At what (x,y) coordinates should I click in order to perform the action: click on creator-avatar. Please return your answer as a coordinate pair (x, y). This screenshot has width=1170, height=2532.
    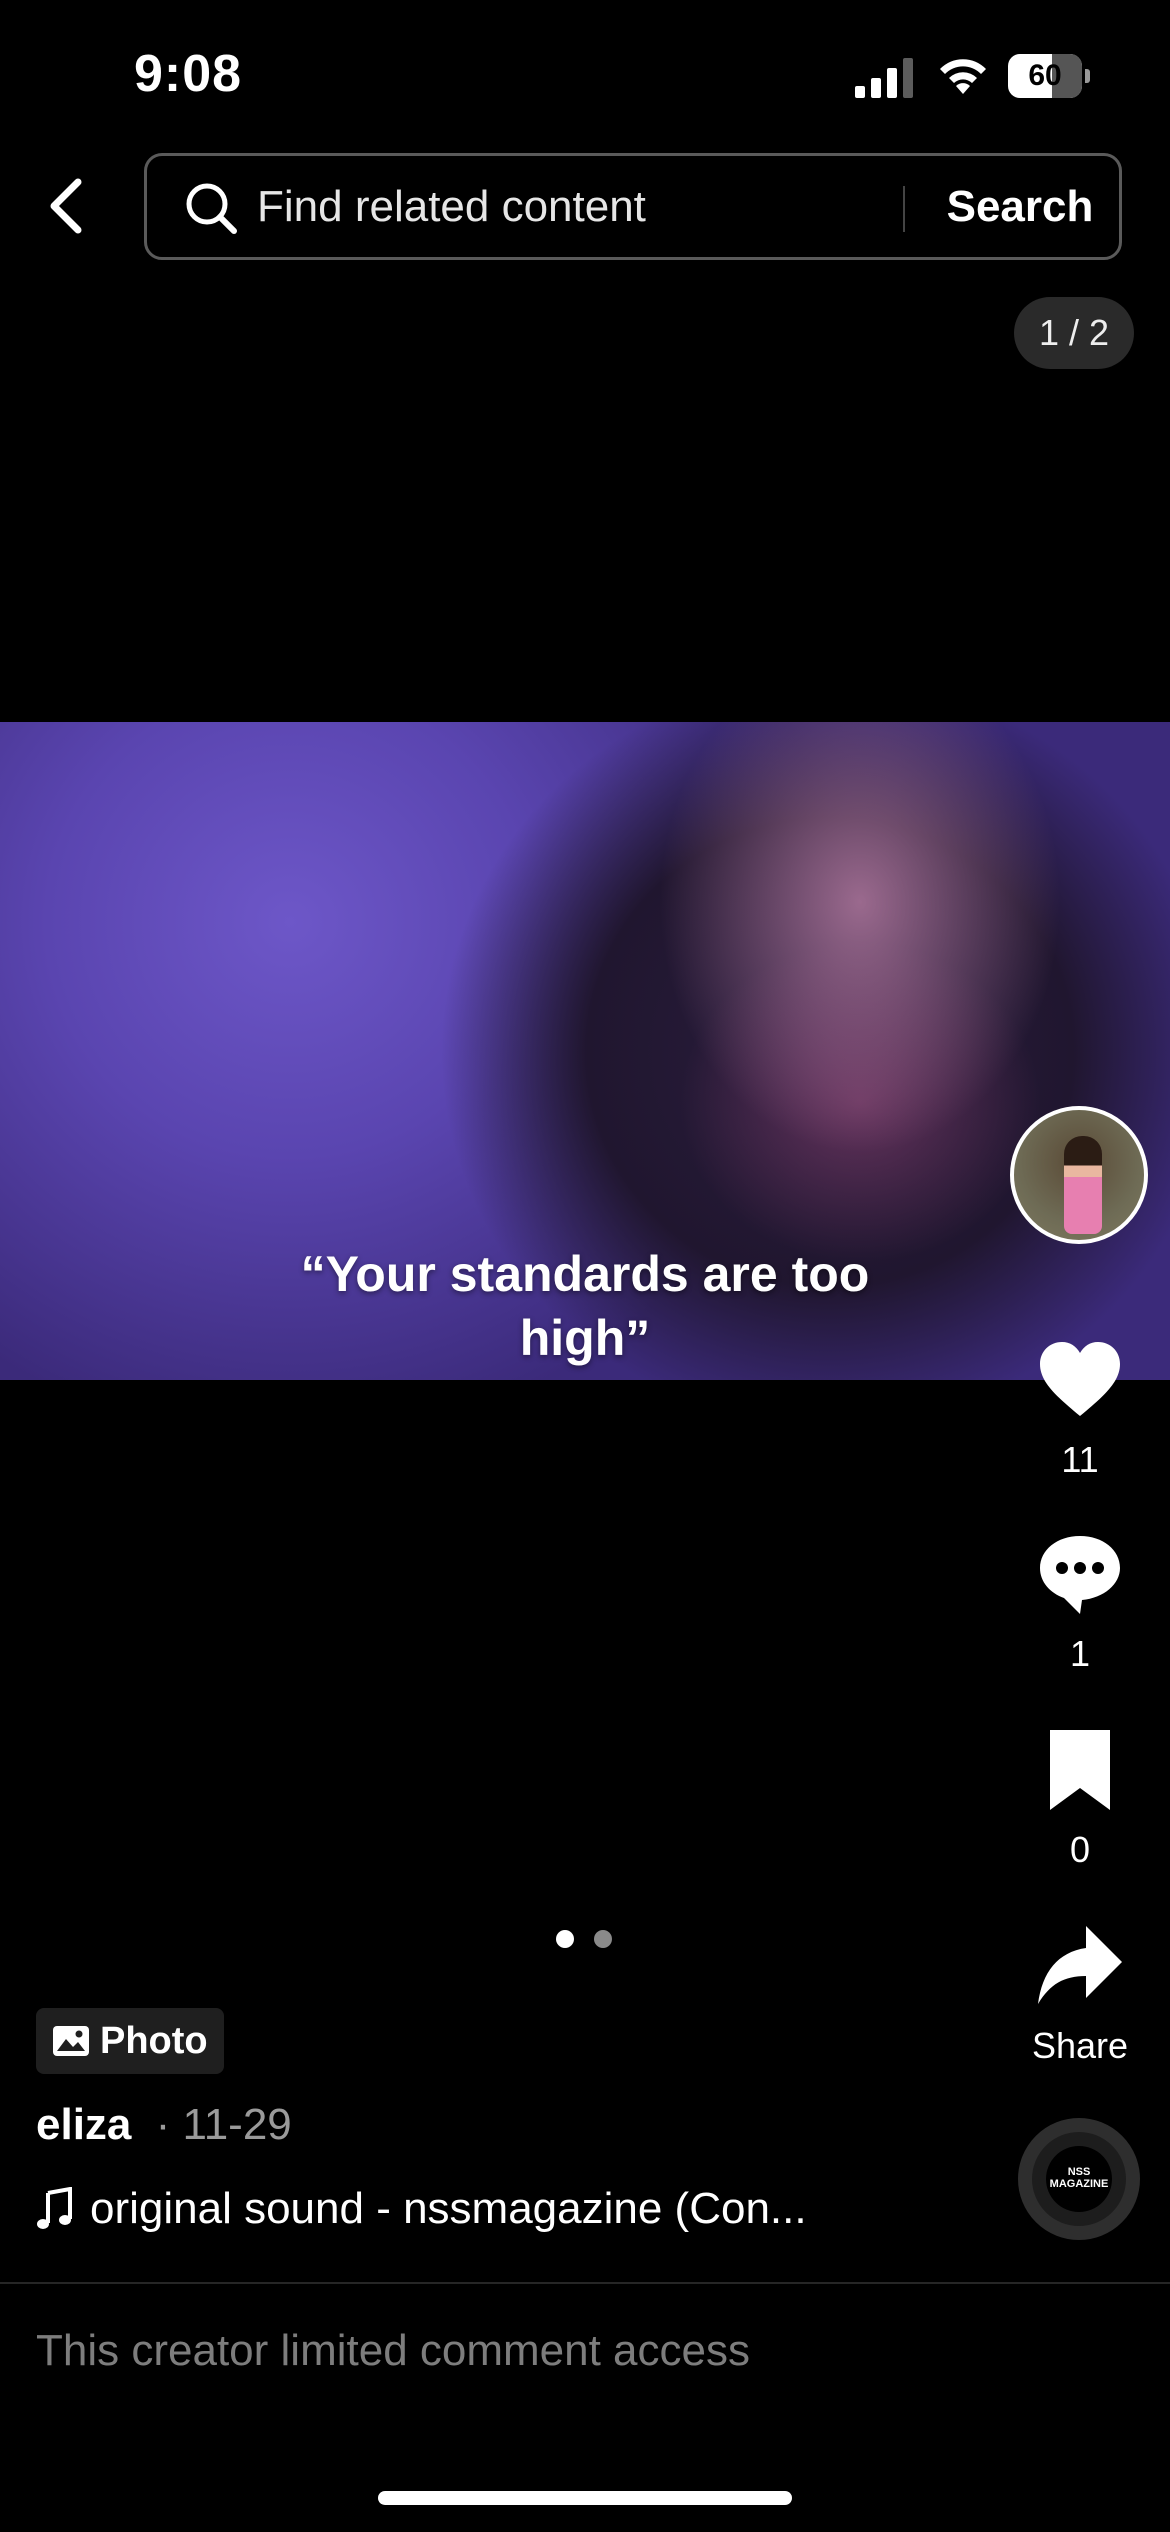
    Looking at the image, I should click on (1079, 1175).